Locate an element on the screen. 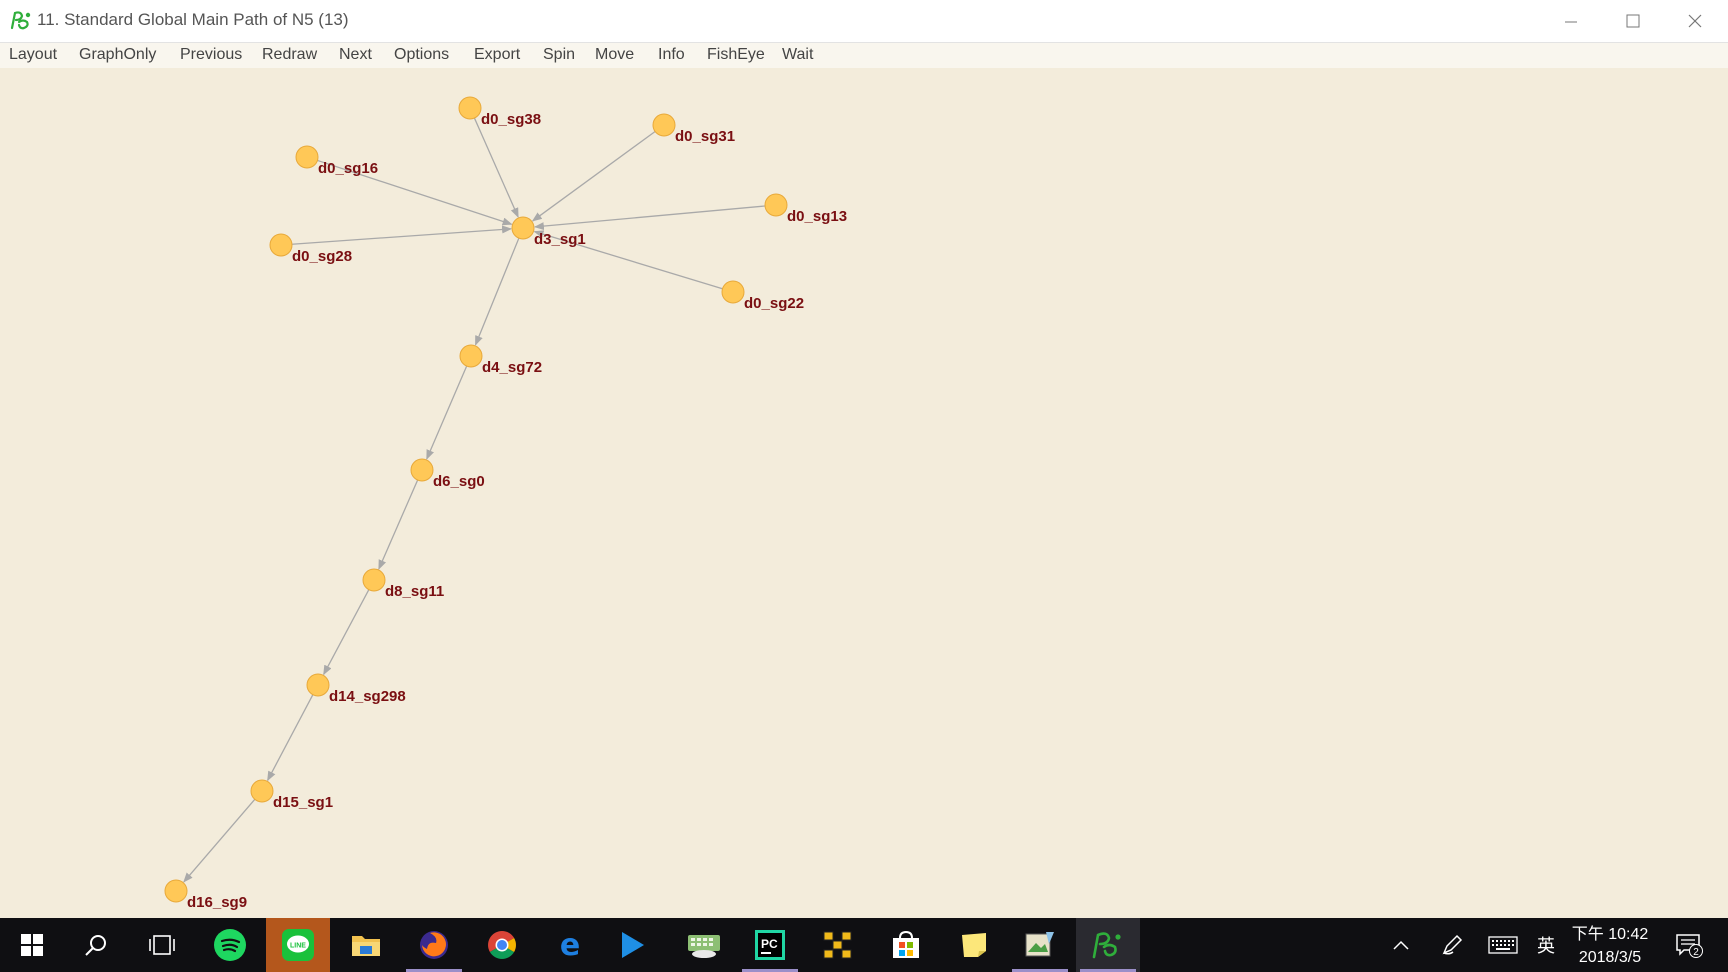 The image size is (1728, 972). chevron-up-icon is located at coordinates (1401, 945).